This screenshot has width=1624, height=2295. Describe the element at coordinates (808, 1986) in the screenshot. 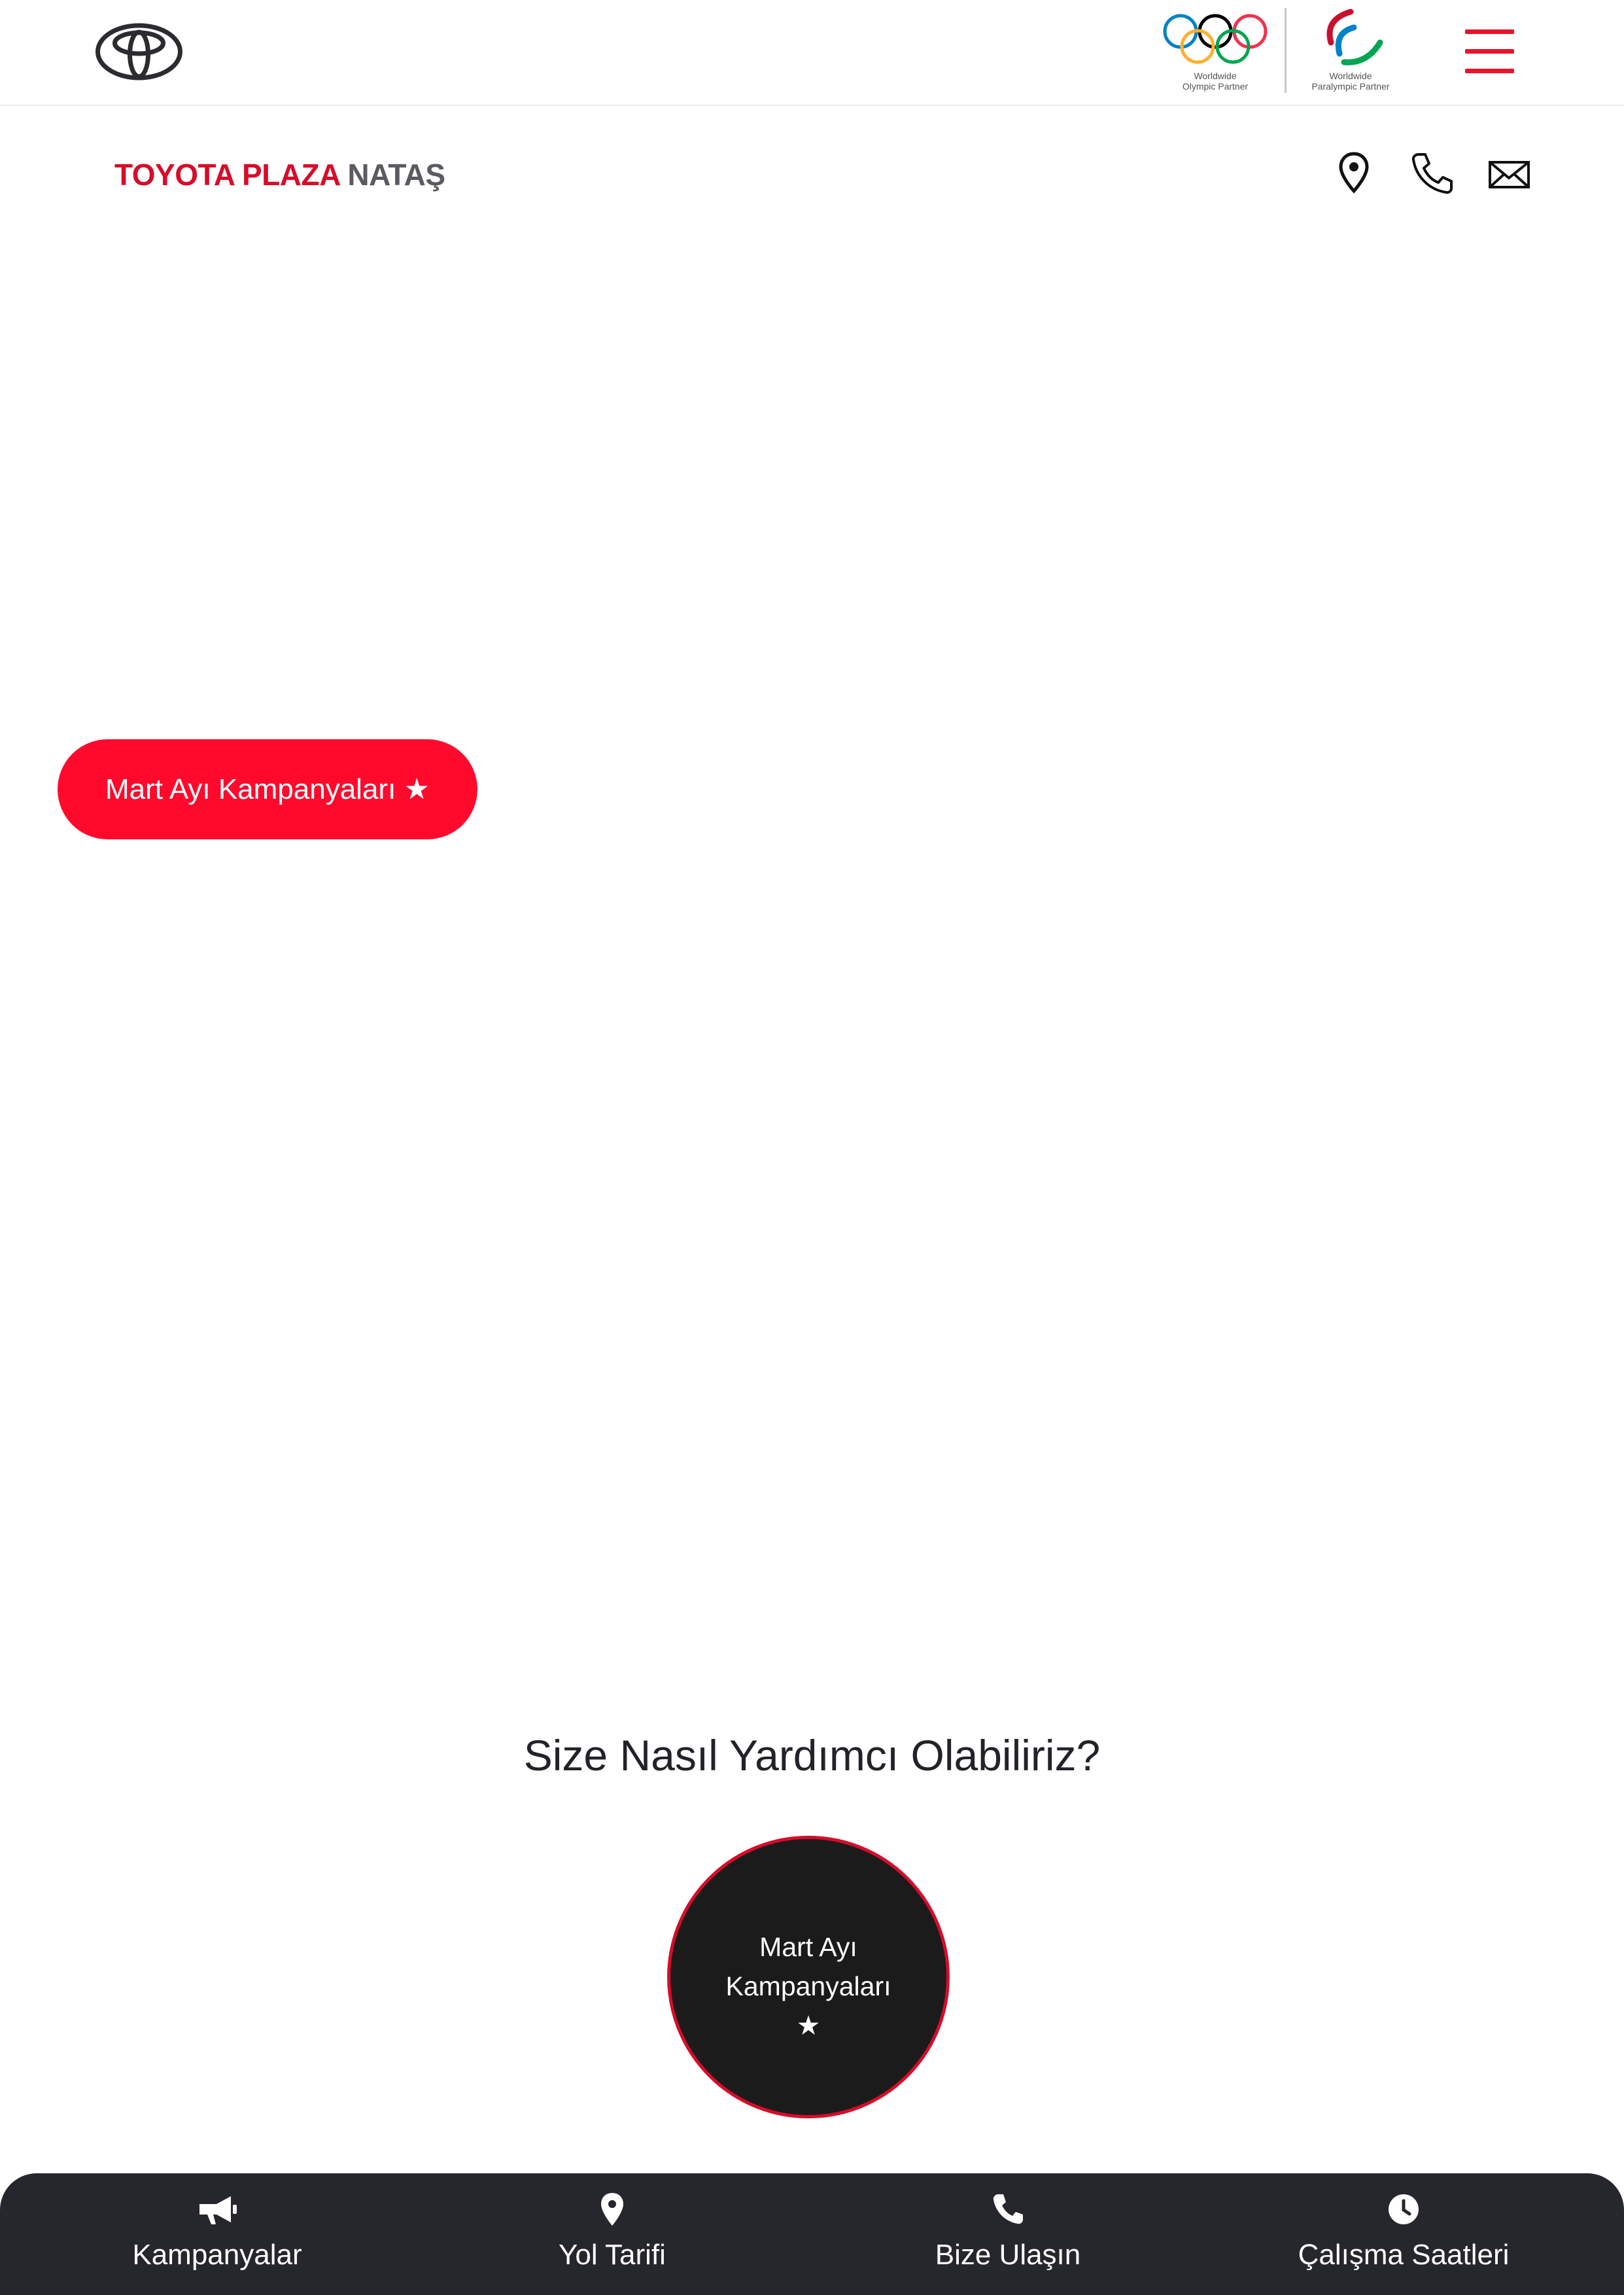

I see `circle-button-line2: Kampanyaları` at that location.